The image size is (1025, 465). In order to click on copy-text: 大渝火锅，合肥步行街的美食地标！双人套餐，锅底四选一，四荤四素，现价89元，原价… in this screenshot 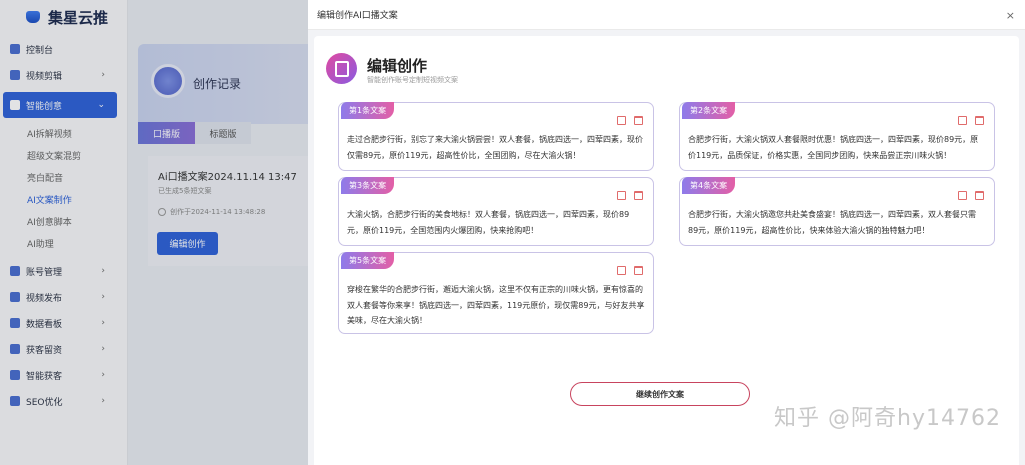, I will do `click(496, 222)`.